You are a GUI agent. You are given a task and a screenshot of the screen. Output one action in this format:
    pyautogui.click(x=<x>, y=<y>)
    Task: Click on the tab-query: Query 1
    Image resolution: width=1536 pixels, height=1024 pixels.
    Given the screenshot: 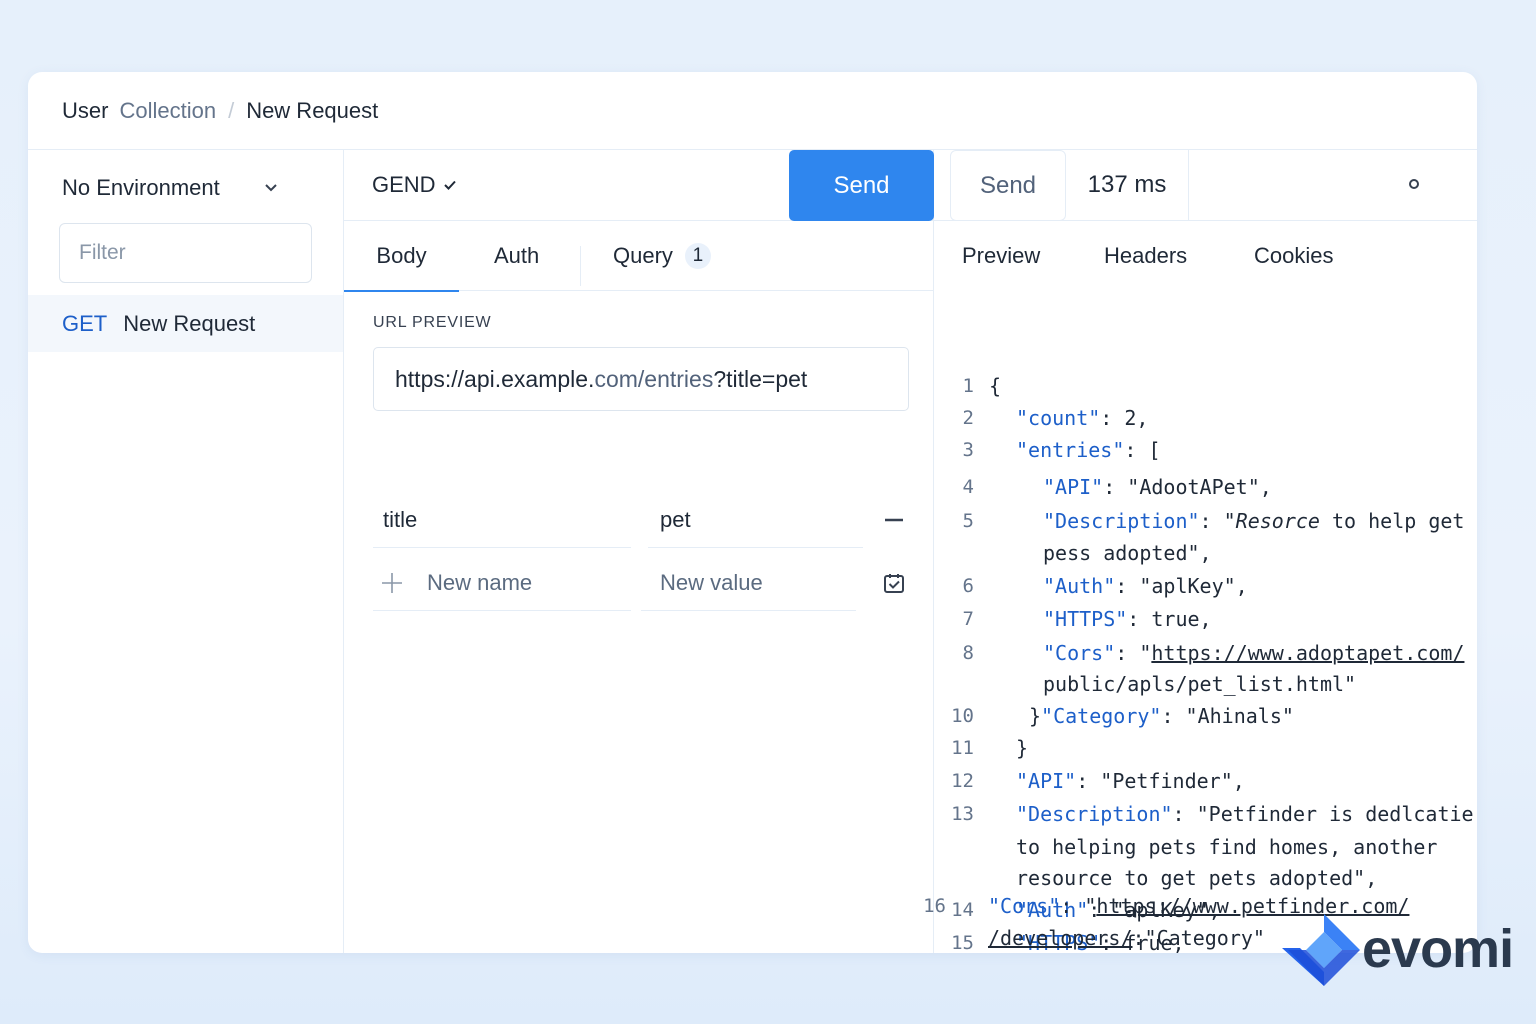 What is the action you would take?
    pyautogui.click(x=662, y=256)
    